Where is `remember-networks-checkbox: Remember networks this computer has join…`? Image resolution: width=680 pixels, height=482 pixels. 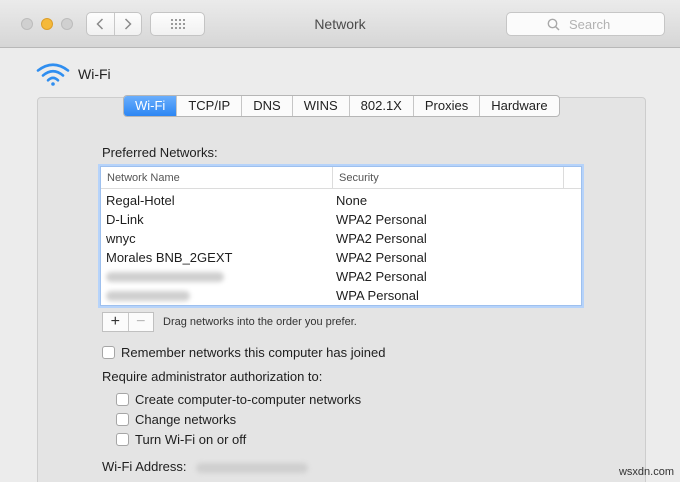
remember-networks-checkbox: Remember networks this computer has join… is located at coordinates (243, 352).